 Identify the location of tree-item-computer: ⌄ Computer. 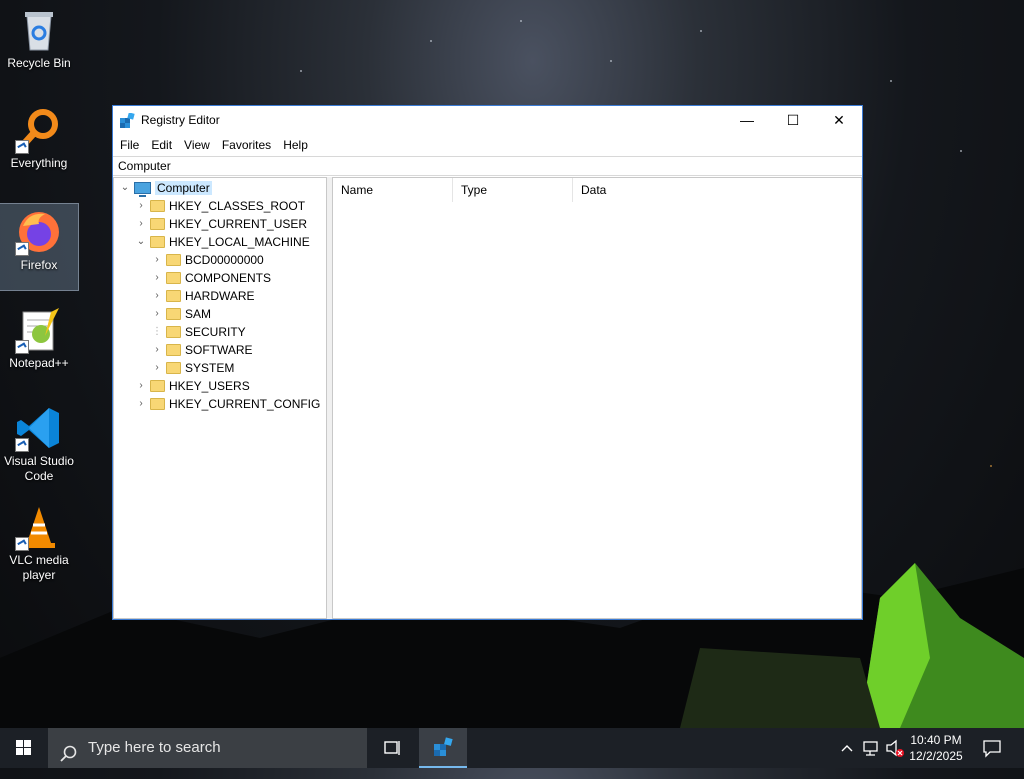
(165, 188).